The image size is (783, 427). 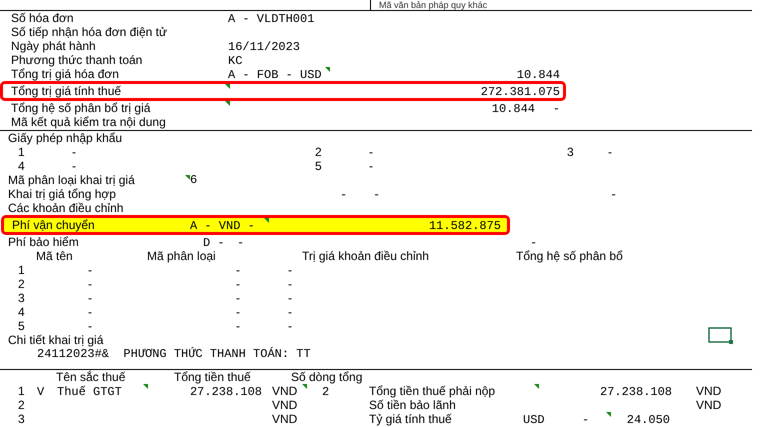 What do you see at coordinates (80, 108) in the screenshot?
I see `label-text: Tổng hệ số phân bổ trị giá` at bounding box center [80, 108].